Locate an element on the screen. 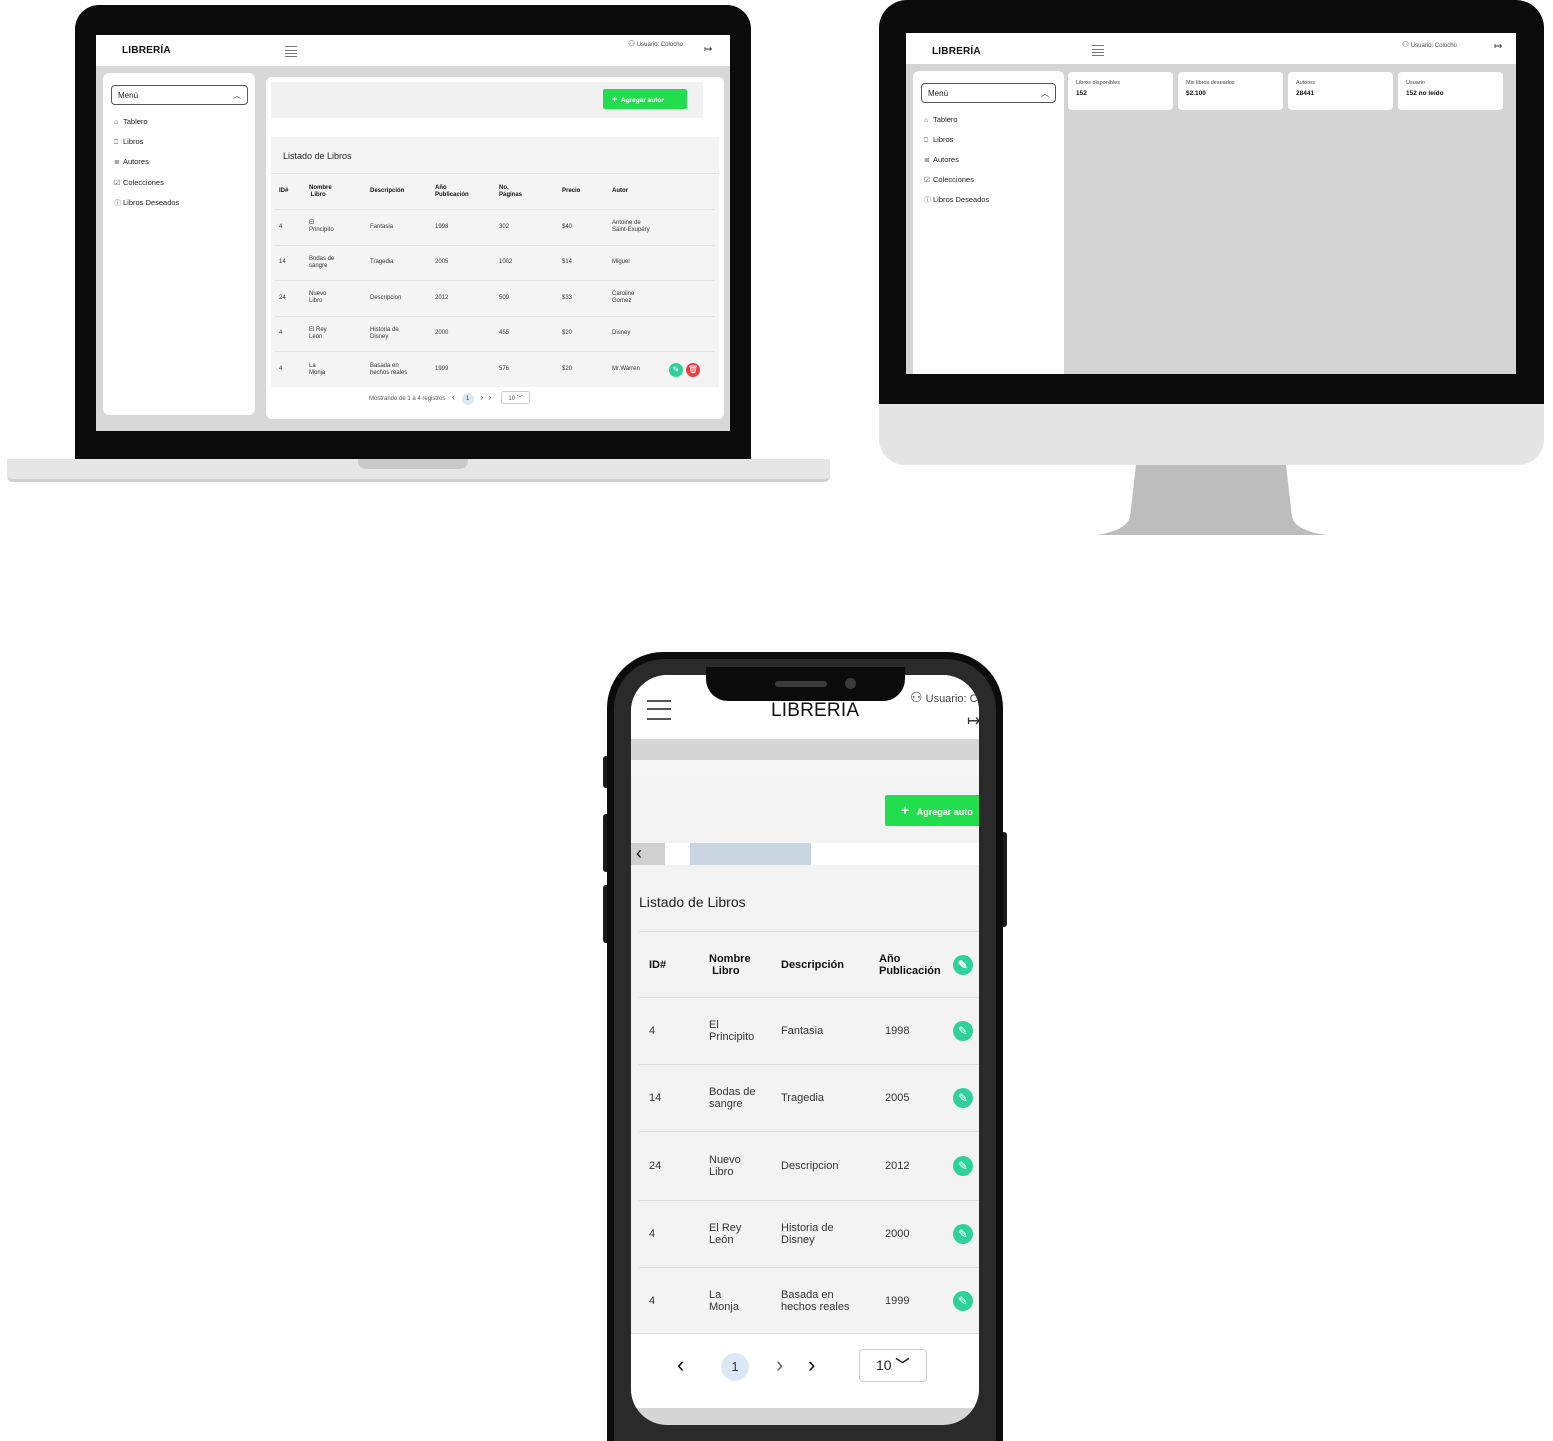 The height and width of the screenshot is (1441, 1553). cell-name: La Monja is located at coordinates (335, 369).